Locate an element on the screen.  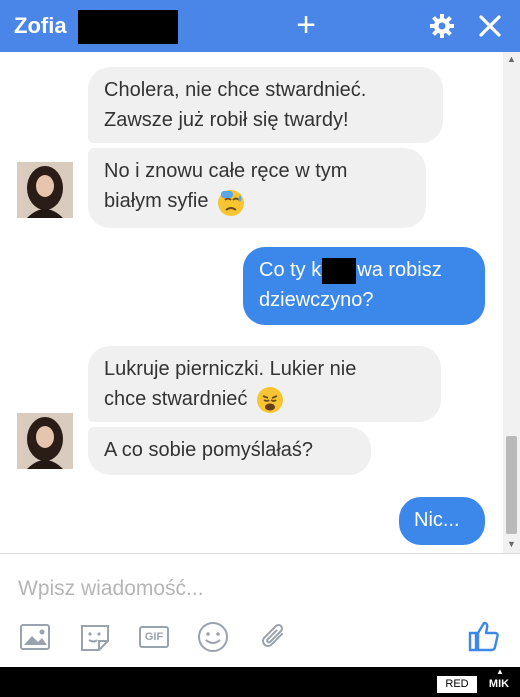
thumbs-up-icon is located at coordinates (484, 636).